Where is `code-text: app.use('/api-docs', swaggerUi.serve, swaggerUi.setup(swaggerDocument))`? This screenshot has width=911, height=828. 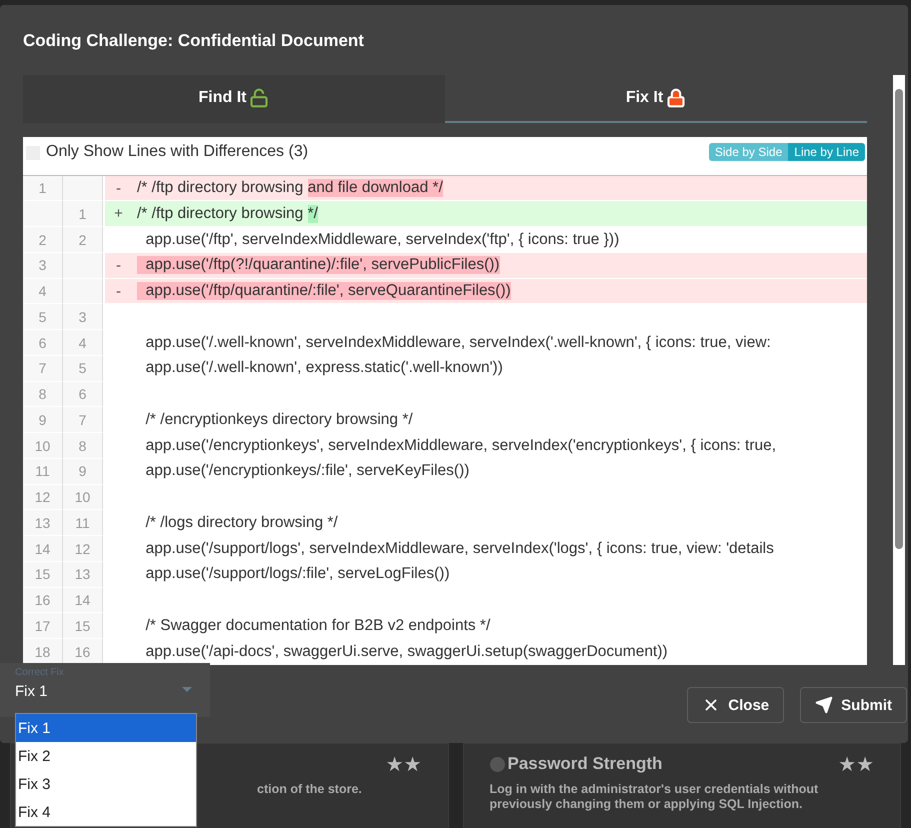
code-text: app.use('/api-docs', swaggerUi.serve, swaggerUi.setup(swaggerDocument)) is located at coordinates (406, 651).